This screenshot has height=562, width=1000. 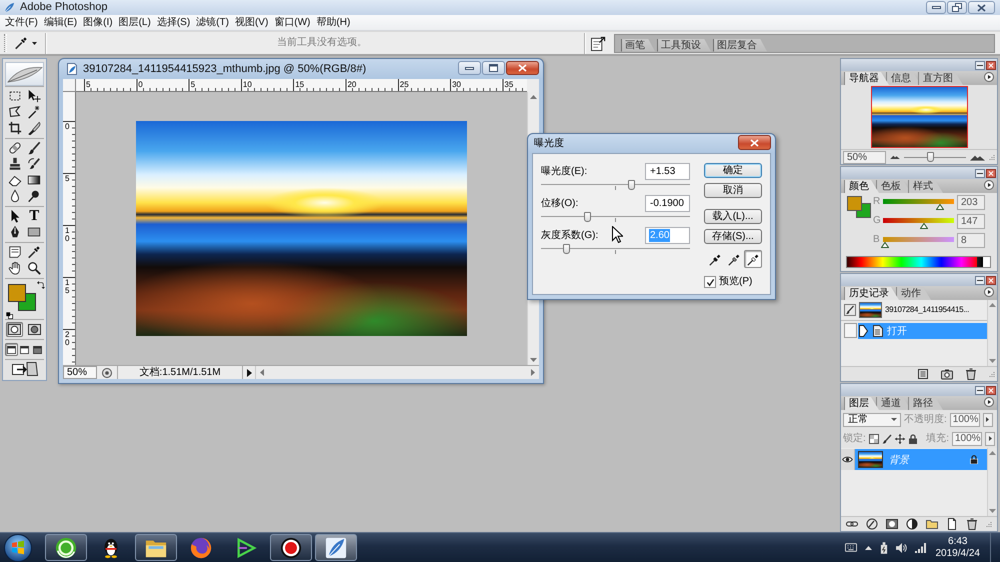 What do you see at coordinates (913, 293) in the screenshot?
I see `panel-tab: 动作` at bounding box center [913, 293].